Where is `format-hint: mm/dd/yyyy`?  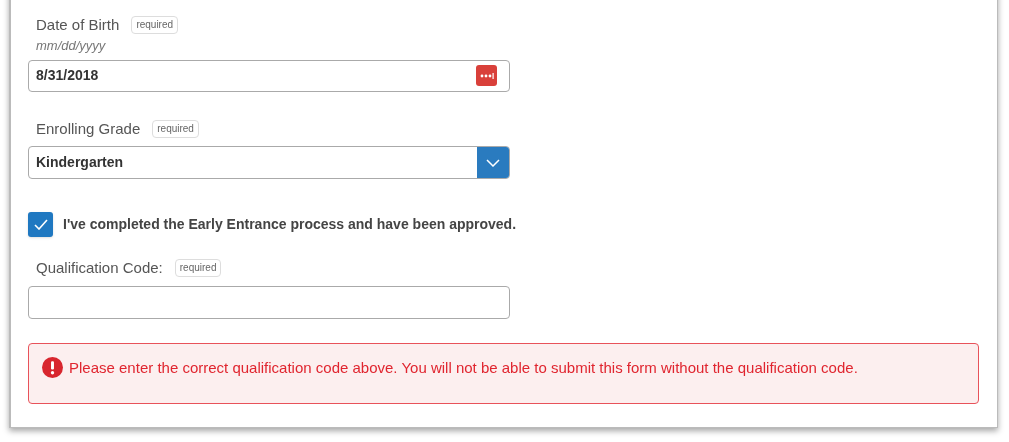 format-hint: mm/dd/yyyy is located at coordinates (71, 45).